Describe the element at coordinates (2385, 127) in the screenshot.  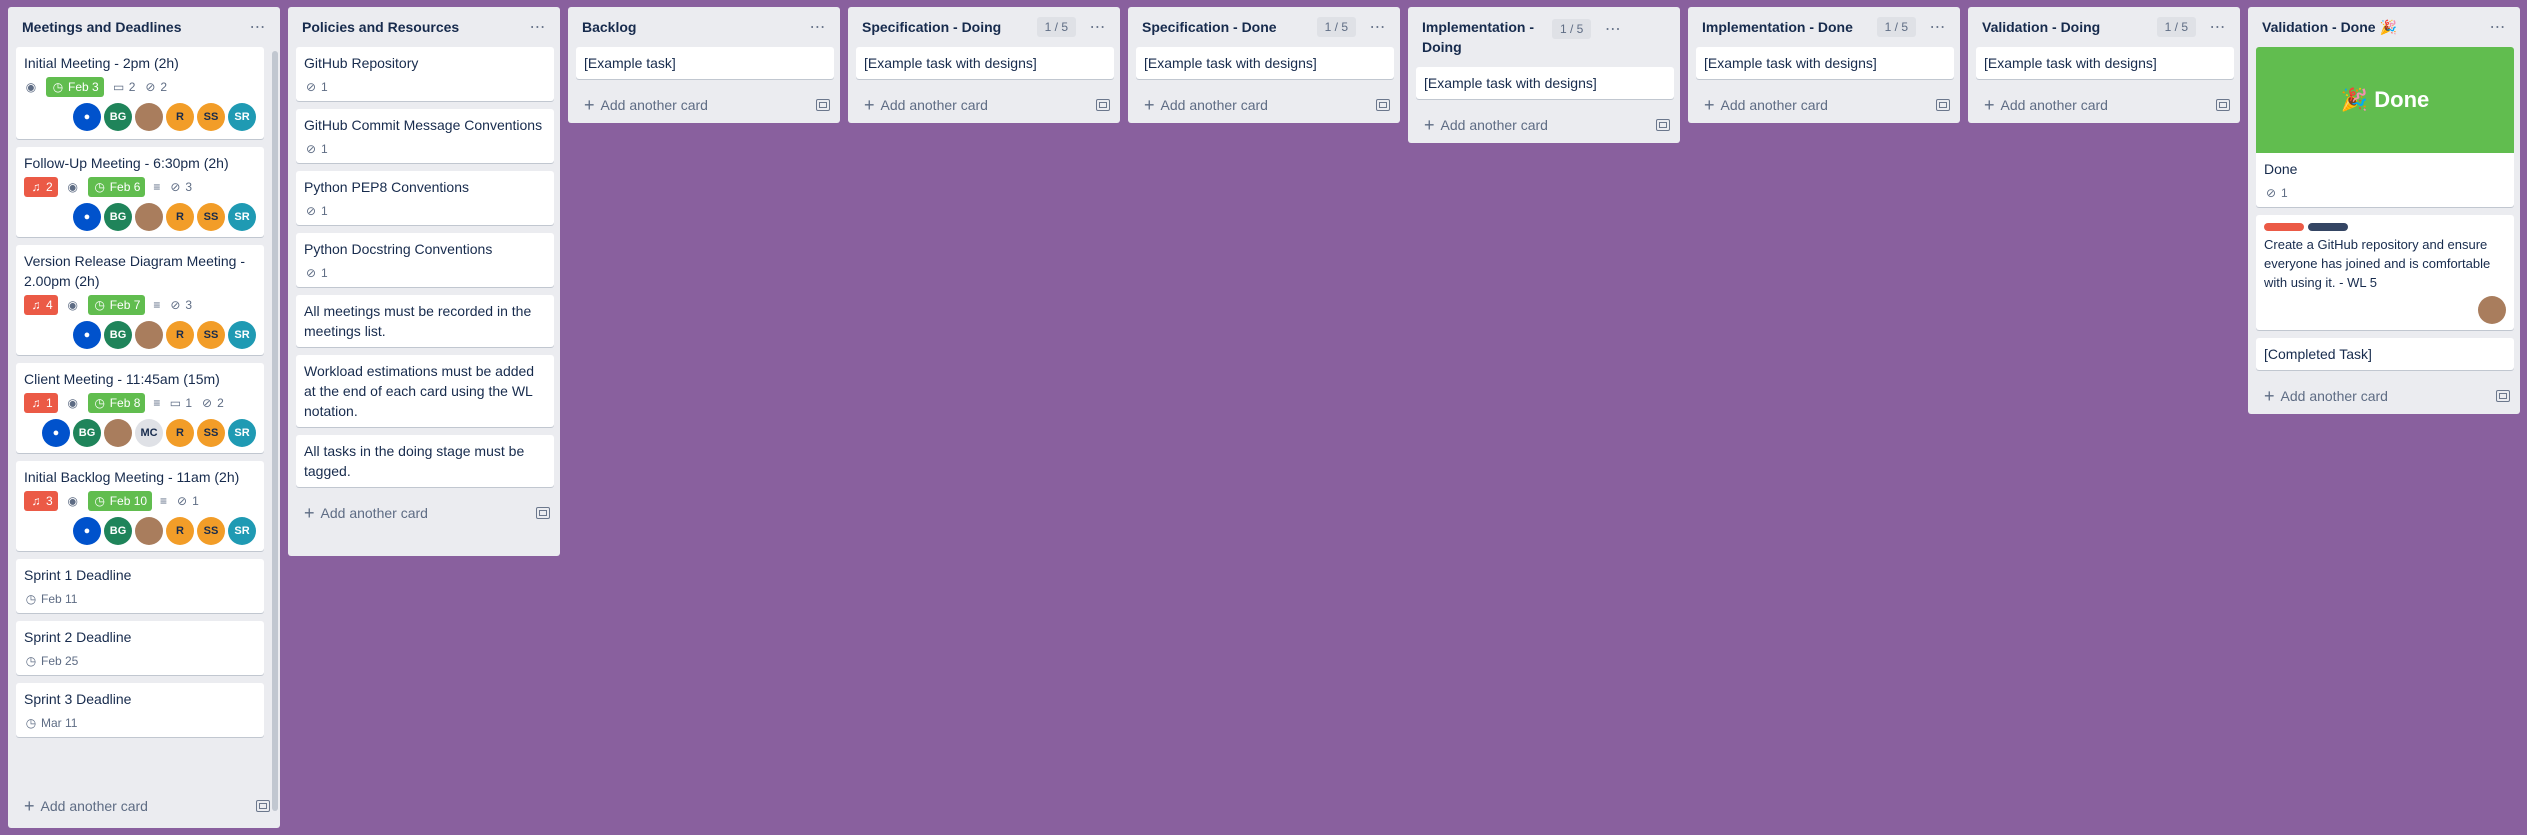
I see `card: 🎉 Done Done ⊘ 1` at that location.